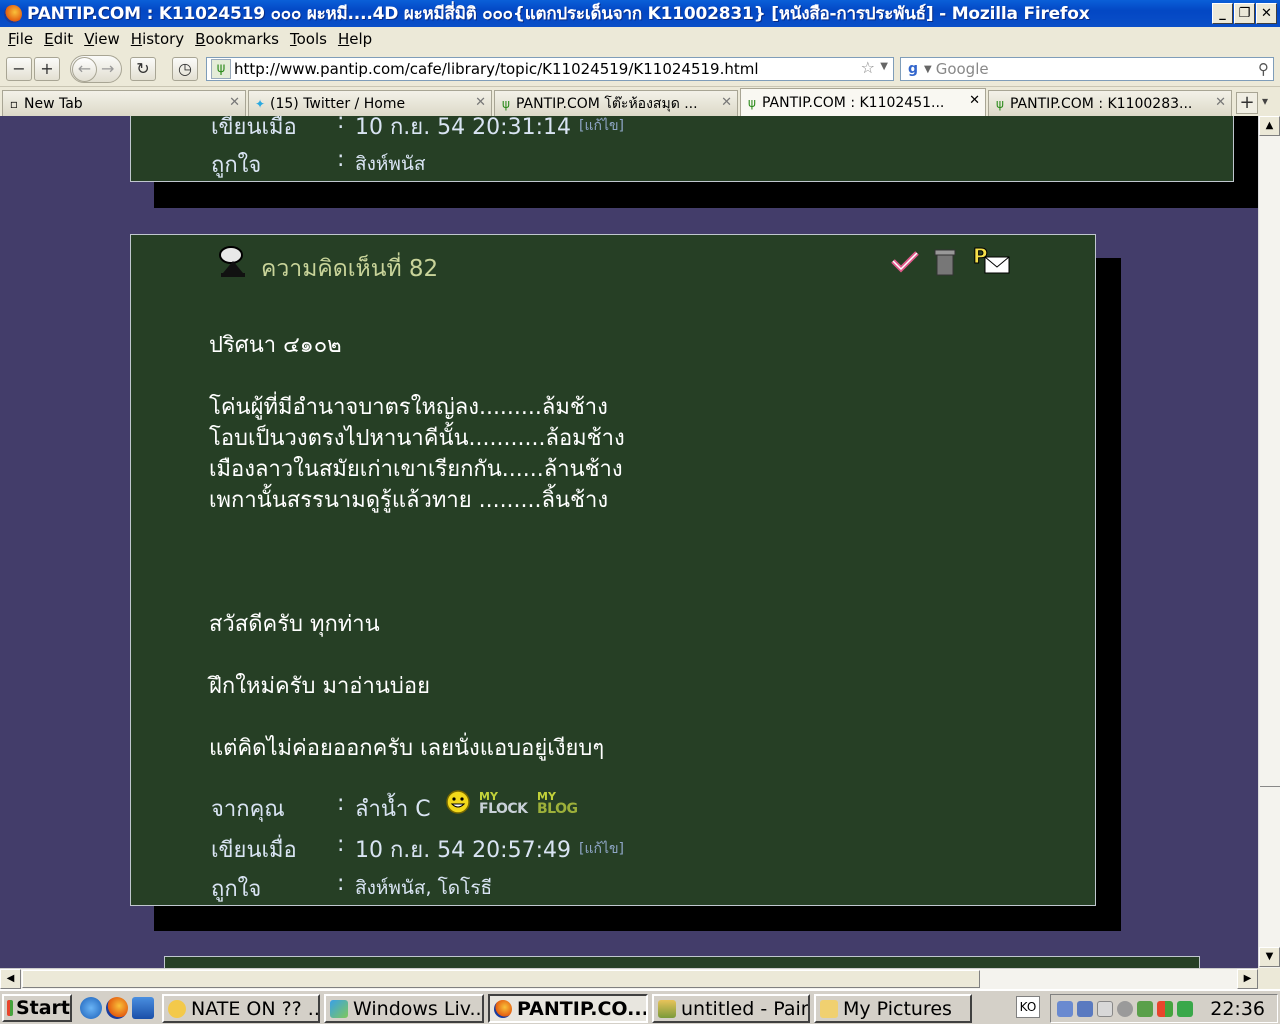 This screenshot has height=1024, width=1280. I want to click on tab-list-icon: ▾, so click(1265, 101).